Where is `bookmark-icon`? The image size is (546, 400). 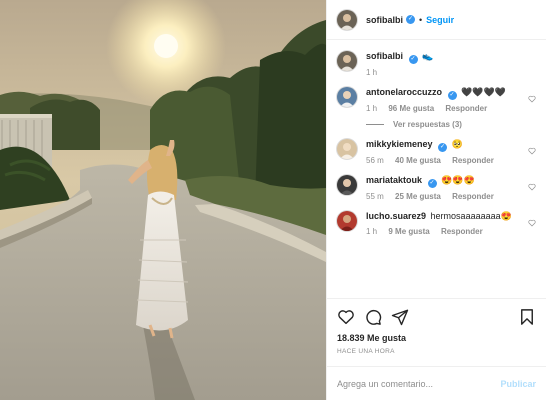 bookmark-icon is located at coordinates (527, 317).